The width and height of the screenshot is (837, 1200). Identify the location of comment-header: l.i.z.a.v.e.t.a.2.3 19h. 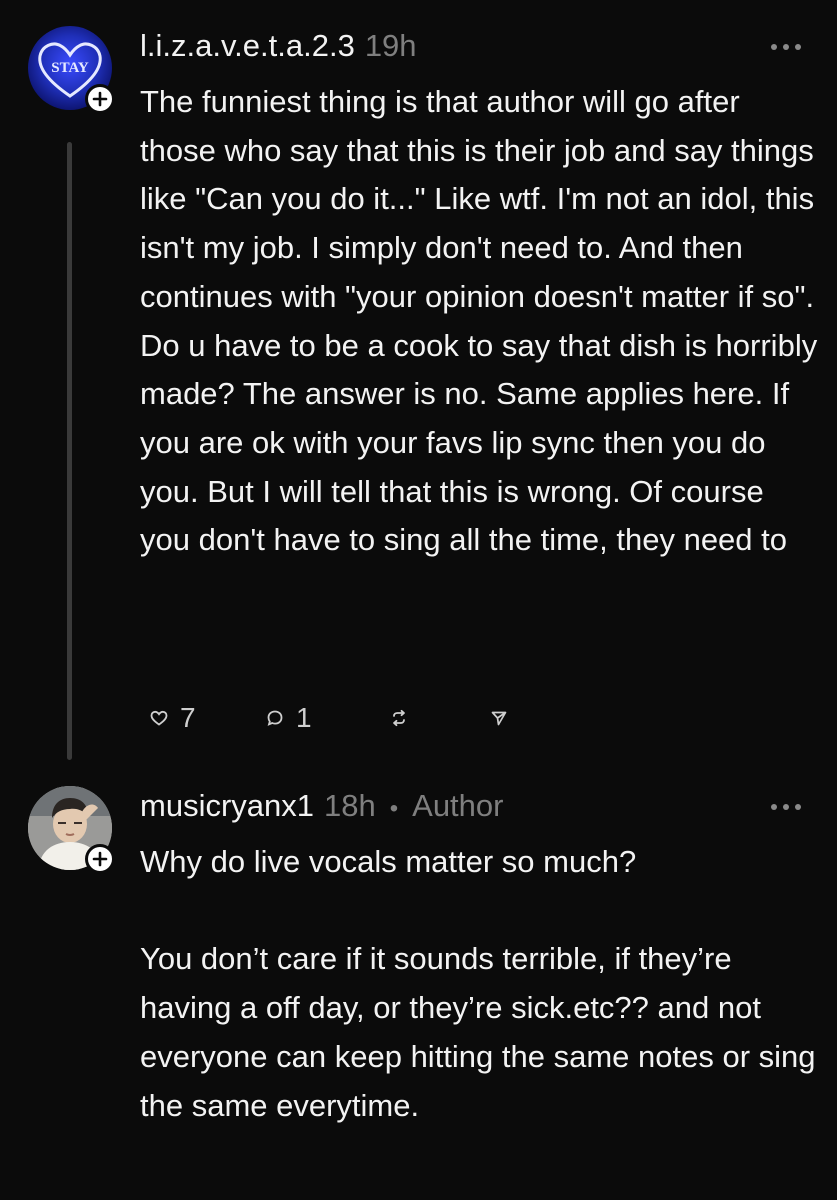
(278, 46).